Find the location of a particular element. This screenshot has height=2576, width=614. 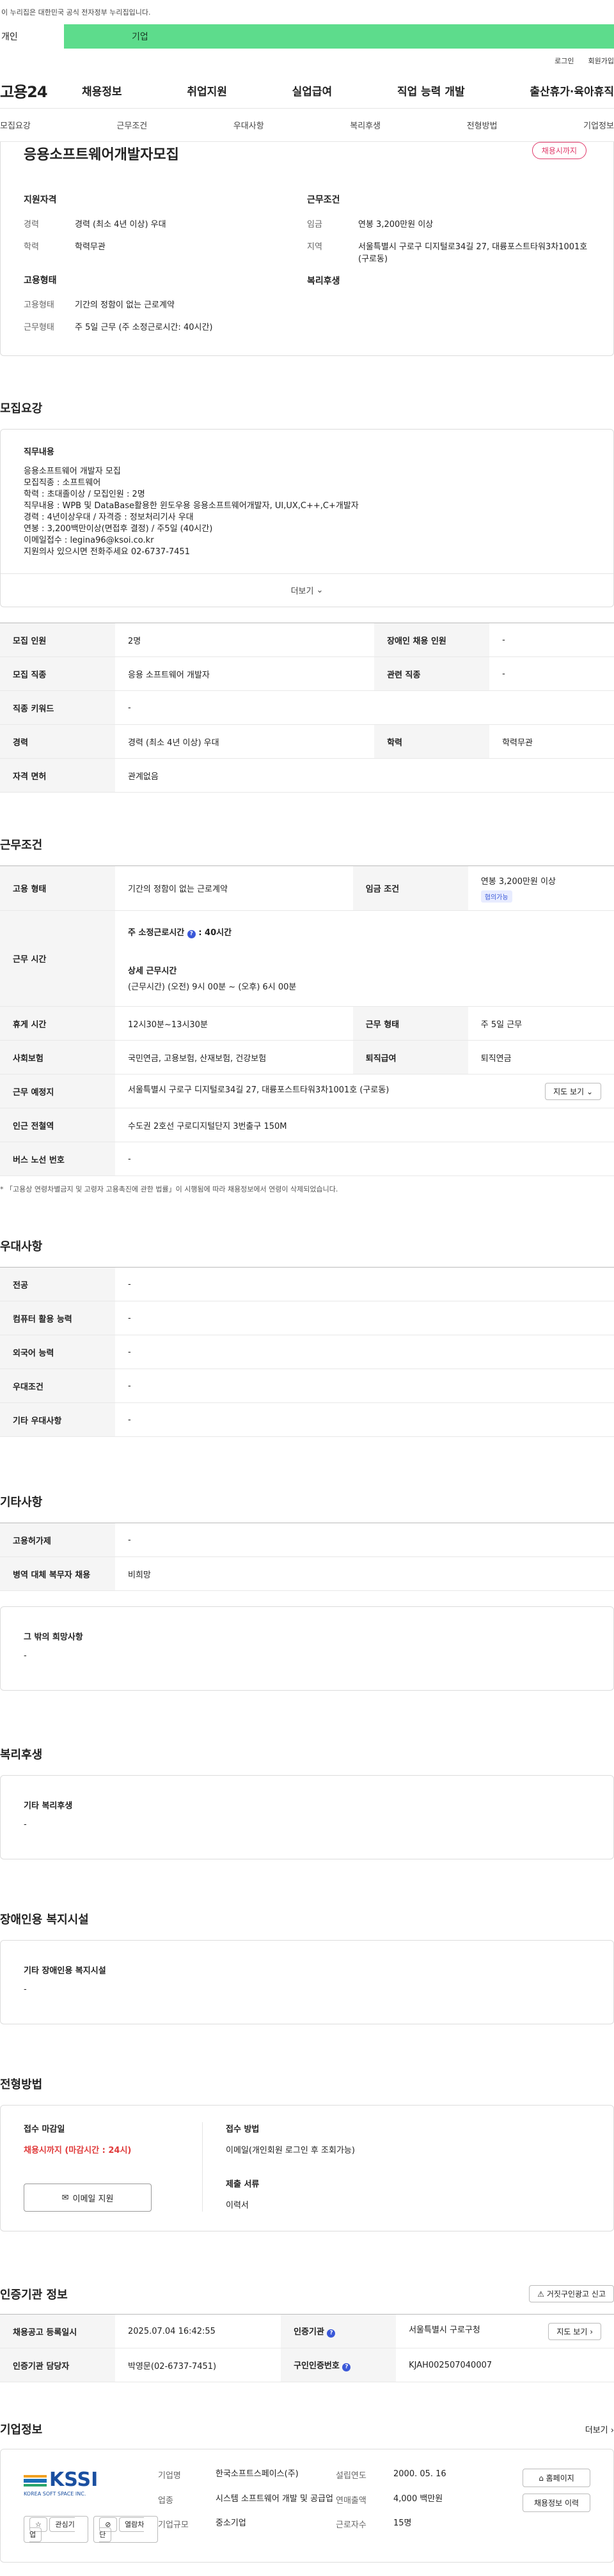

more-button: 더보기 ⌄ is located at coordinates (307, 590).